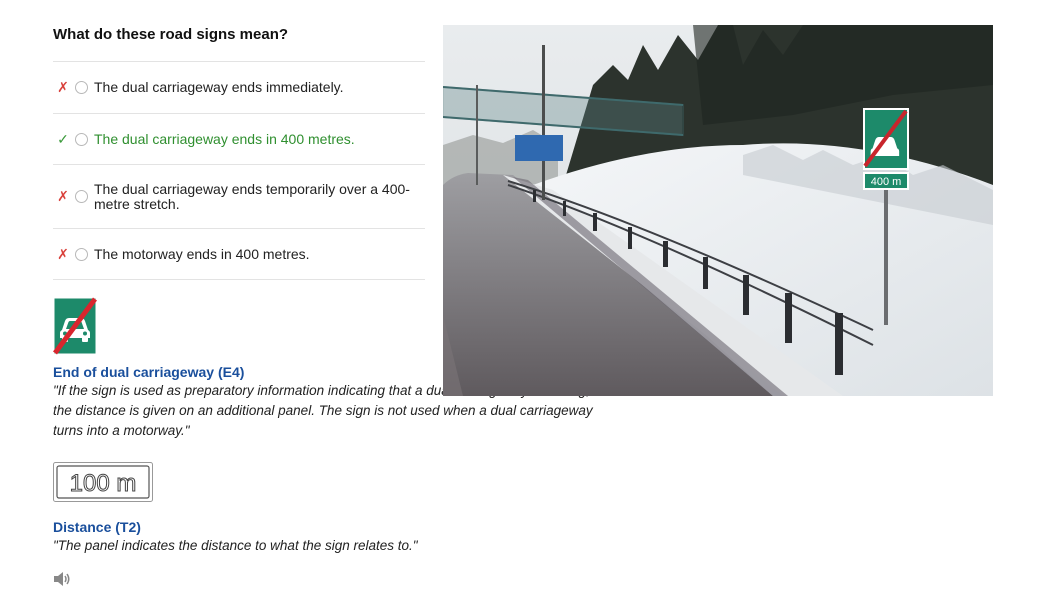  What do you see at coordinates (202, 253) in the screenshot?
I see `answer-label: The motorway ends in 400 metres.` at bounding box center [202, 253].